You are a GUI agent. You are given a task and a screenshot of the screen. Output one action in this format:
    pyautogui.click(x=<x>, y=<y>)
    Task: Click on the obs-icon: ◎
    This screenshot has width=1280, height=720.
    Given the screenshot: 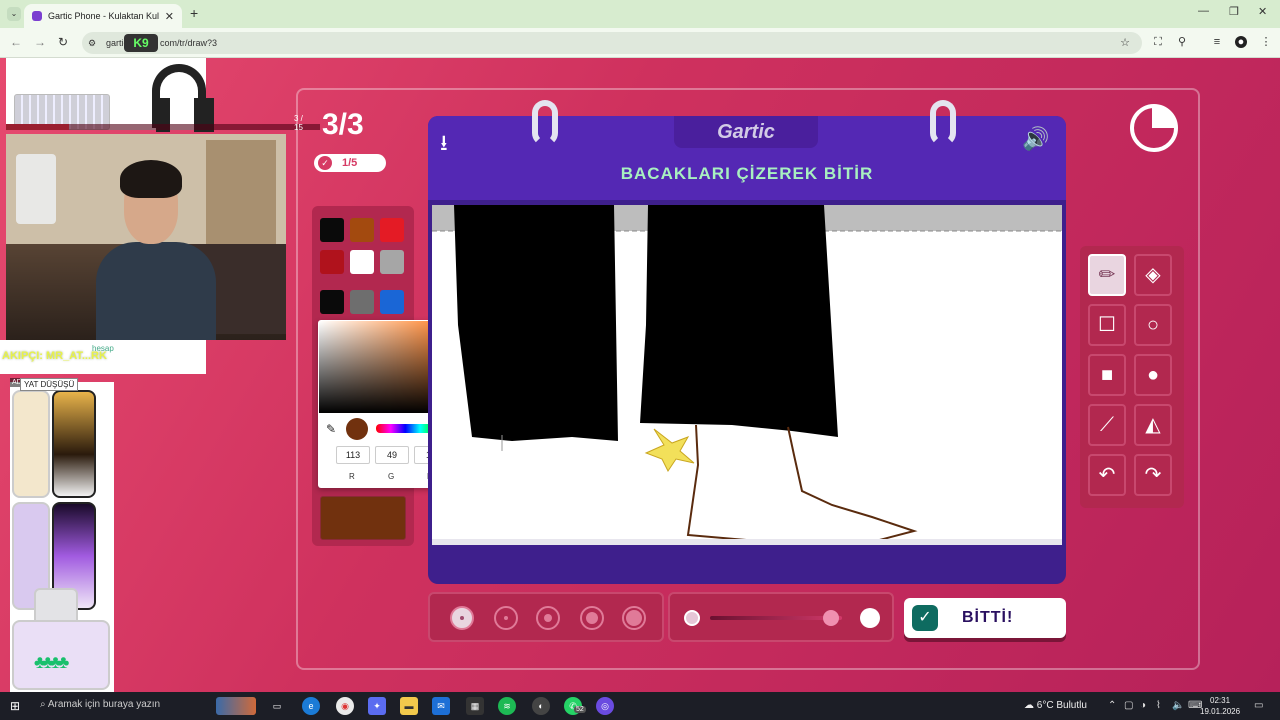 What is the action you would take?
    pyautogui.click(x=605, y=706)
    